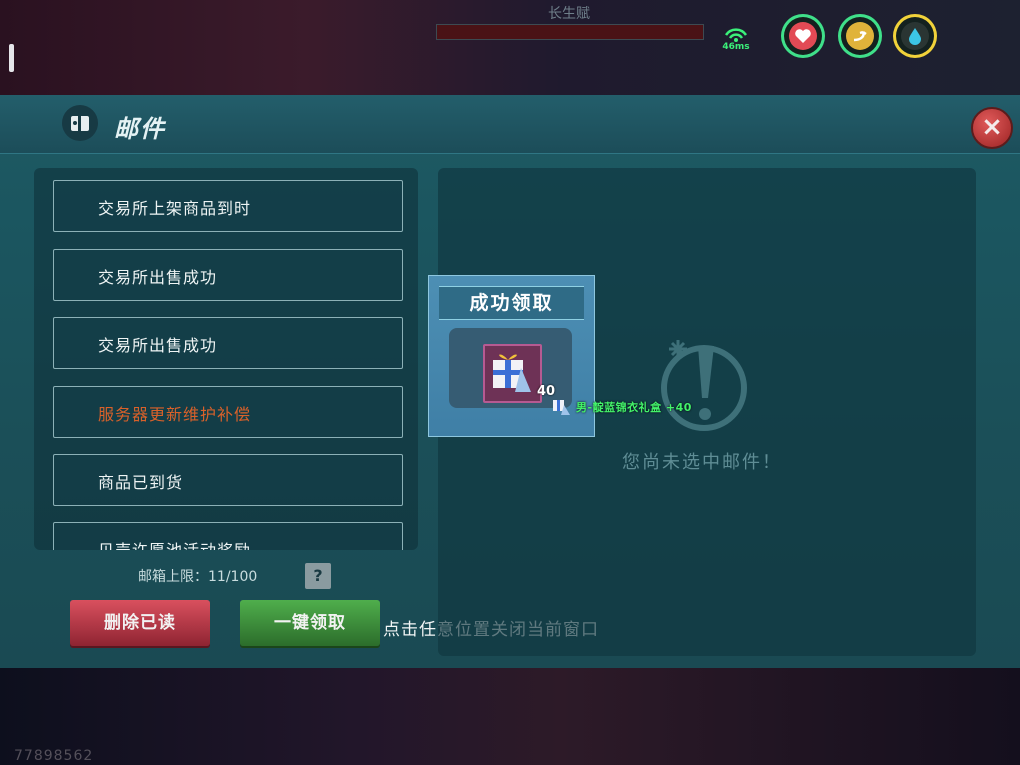  What do you see at coordinates (736, 47) in the screenshot?
I see `ping-value: 46ms` at bounding box center [736, 47].